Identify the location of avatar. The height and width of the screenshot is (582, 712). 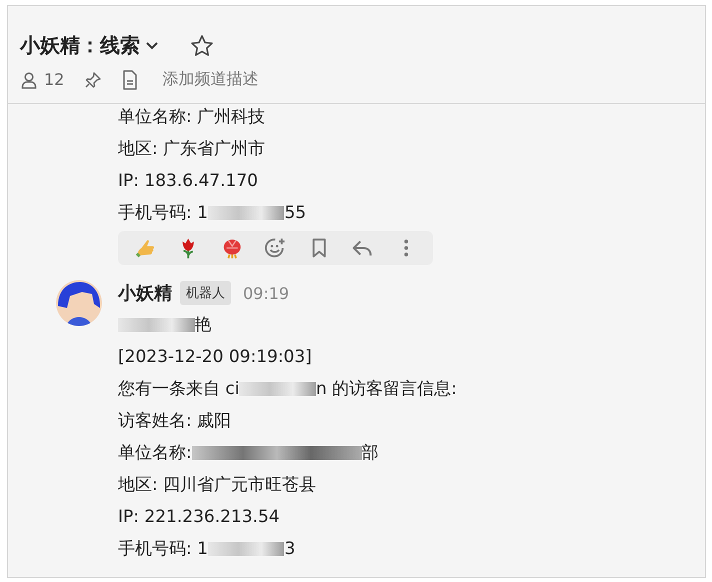
(79, 303).